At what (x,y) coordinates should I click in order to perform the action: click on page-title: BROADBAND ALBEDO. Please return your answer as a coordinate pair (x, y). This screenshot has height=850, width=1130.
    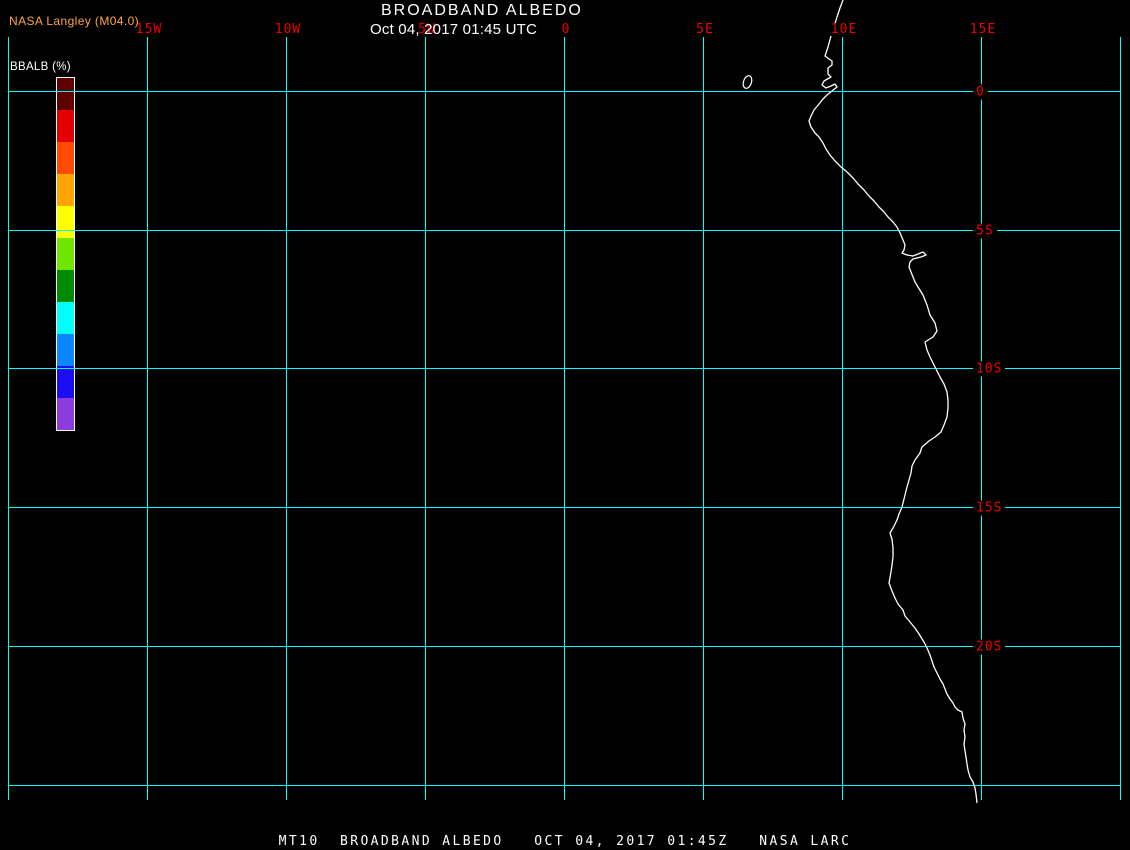
    Looking at the image, I should click on (482, 10).